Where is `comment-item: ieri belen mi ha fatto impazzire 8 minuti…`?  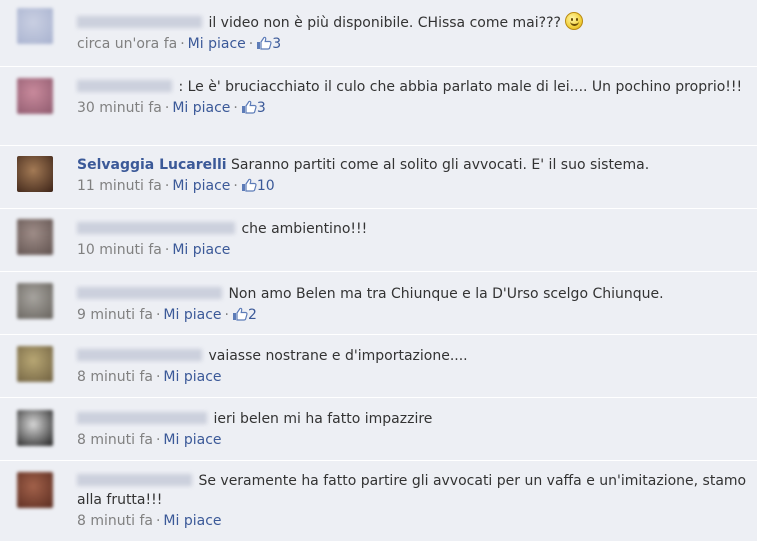 comment-item: ieri belen mi ha fatto impazzire 8 minuti… is located at coordinates (378, 429).